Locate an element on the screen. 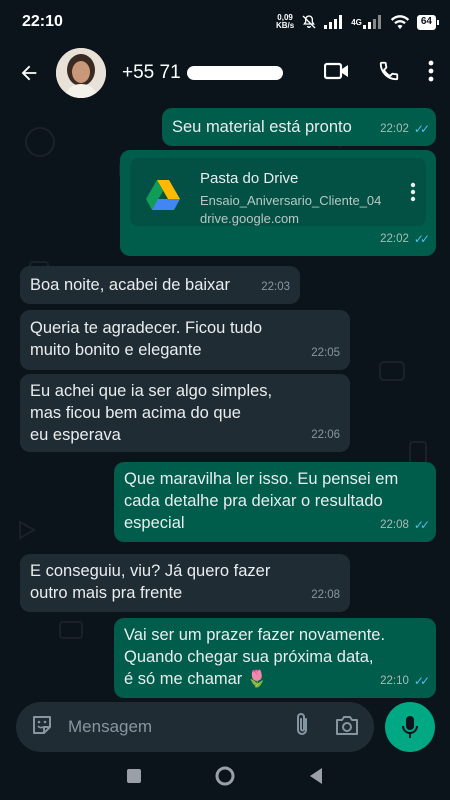 Image resolution: width=450 pixels, height=800 pixels. status-time: 22:10 is located at coordinates (42, 21).